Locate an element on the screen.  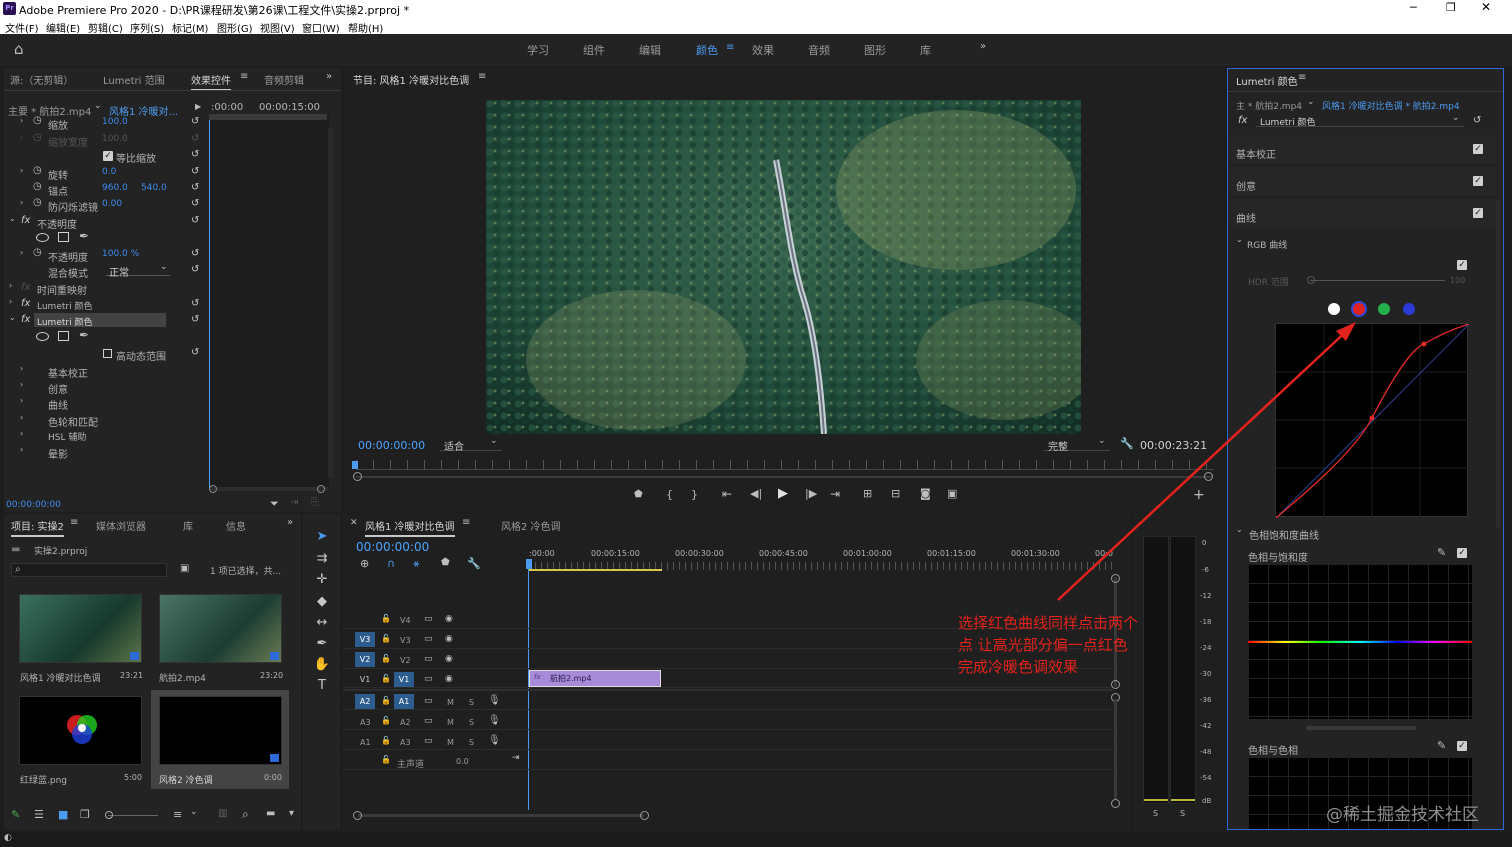
close-icon: ✕ is located at coordinates (1486, 7).